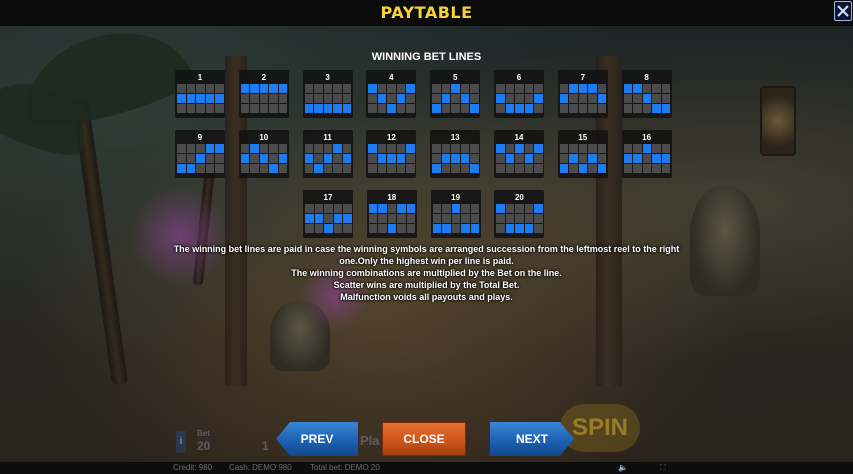 The width and height of the screenshot is (853, 474). Describe the element at coordinates (646, 154) in the screenshot. I see `bet-line-card: 16` at that location.